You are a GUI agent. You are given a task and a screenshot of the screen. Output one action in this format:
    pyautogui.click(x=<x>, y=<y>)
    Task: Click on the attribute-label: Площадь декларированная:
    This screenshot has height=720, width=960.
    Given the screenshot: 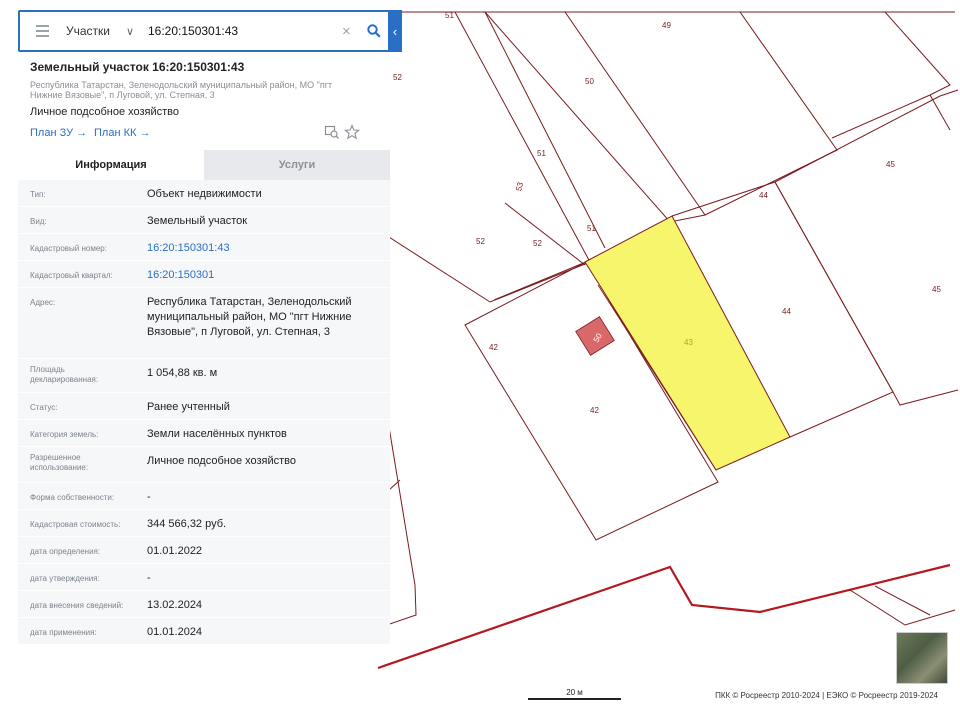 What is the action you would take?
    pyautogui.click(x=64, y=374)
    